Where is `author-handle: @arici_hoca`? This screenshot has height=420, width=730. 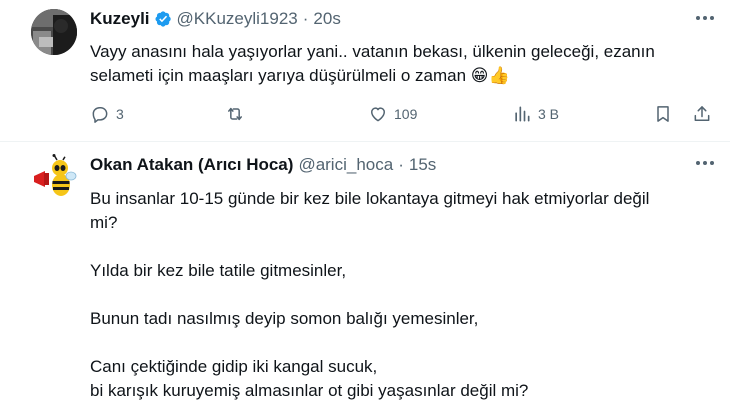 author-handle: @arici_hoca is located at coordinates (345, 165).